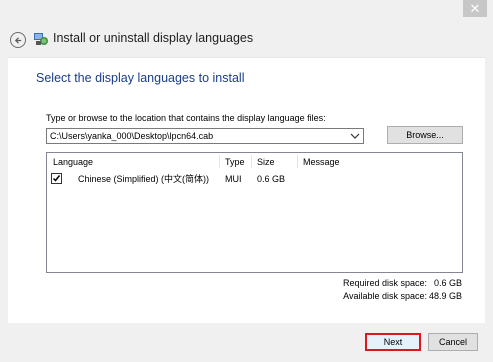 This screenshot has width=493, height=362. I want to click on row-language: Chinese (Simplified) (中文(简体)), so click(144, 179).